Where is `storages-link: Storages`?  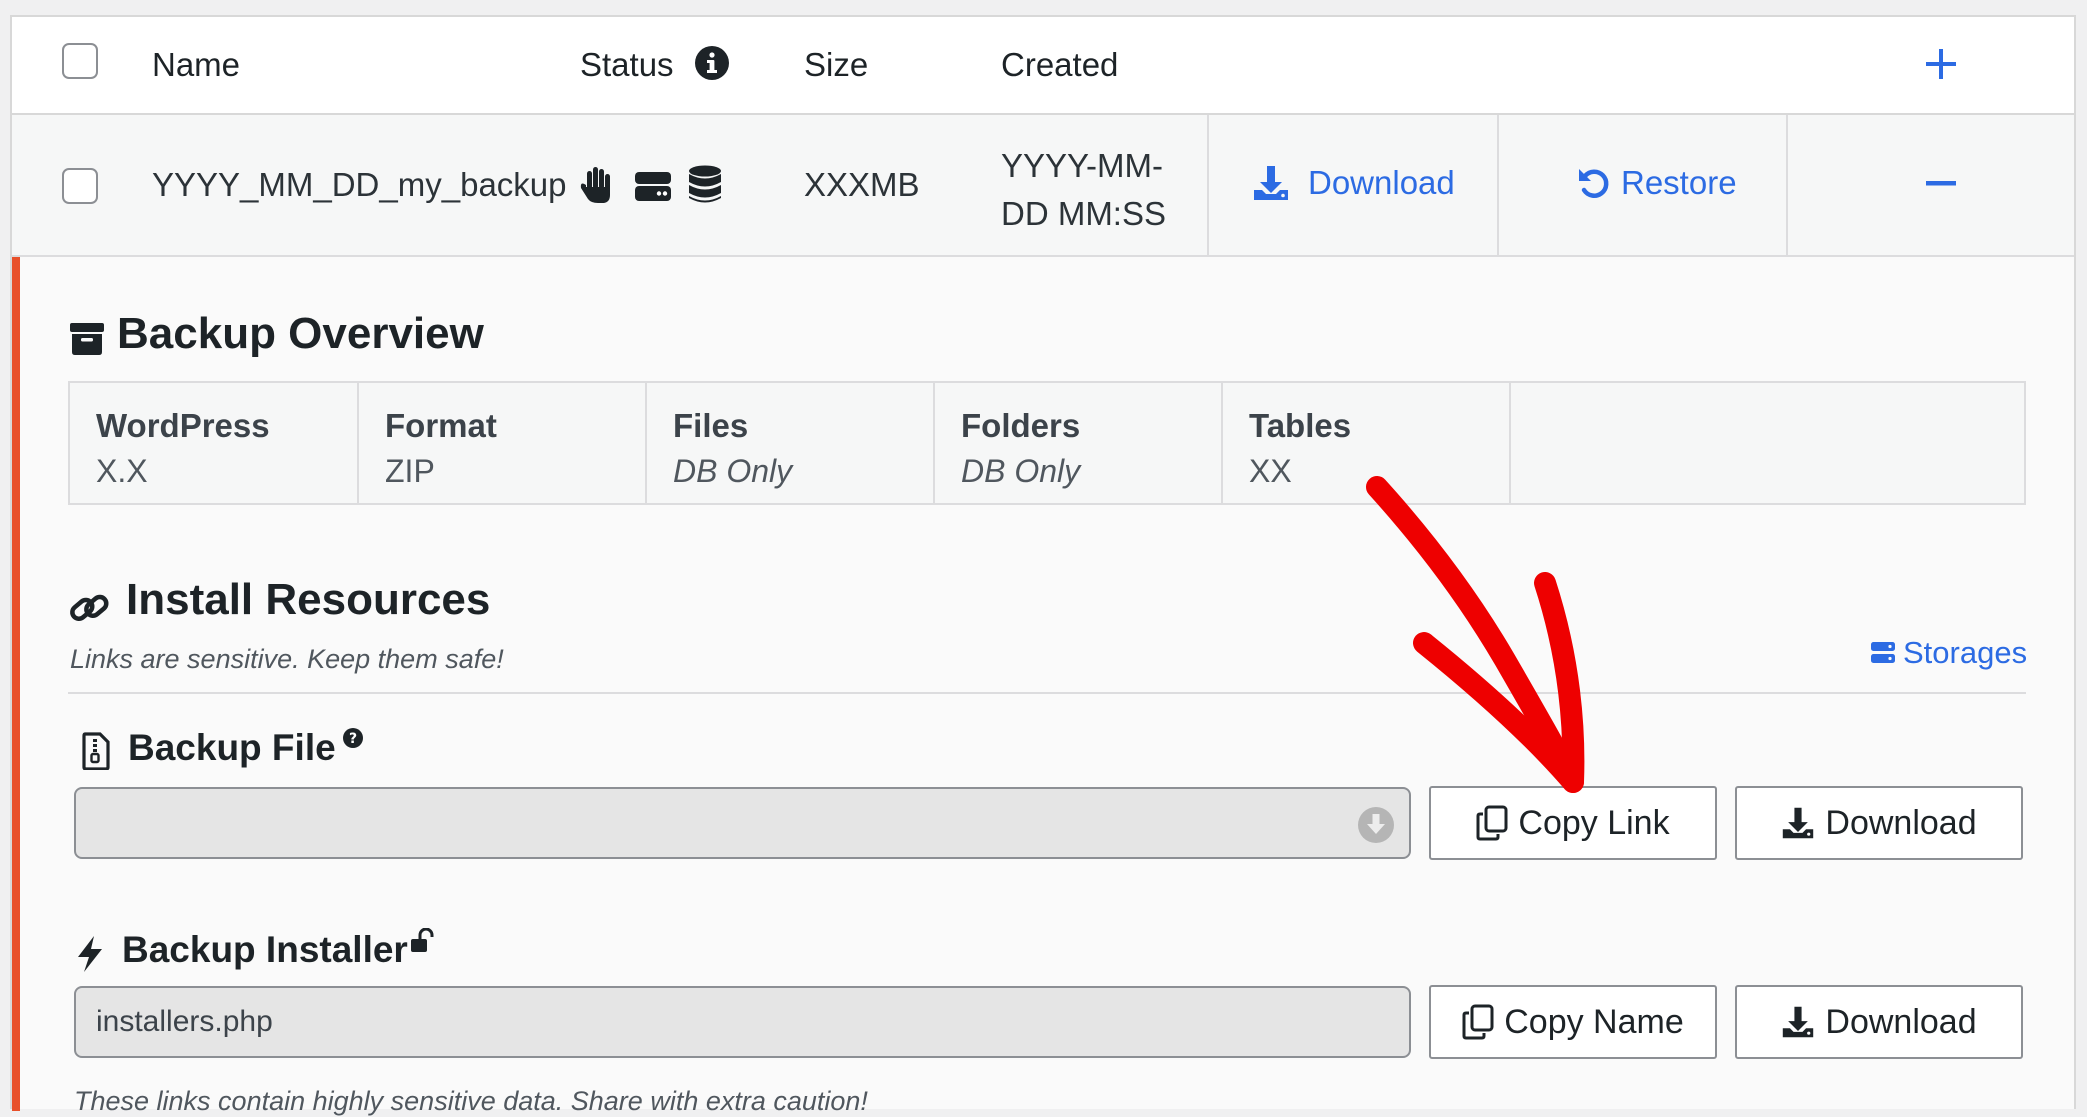
storages-link: Storages is located at coordinates (1949, 653).